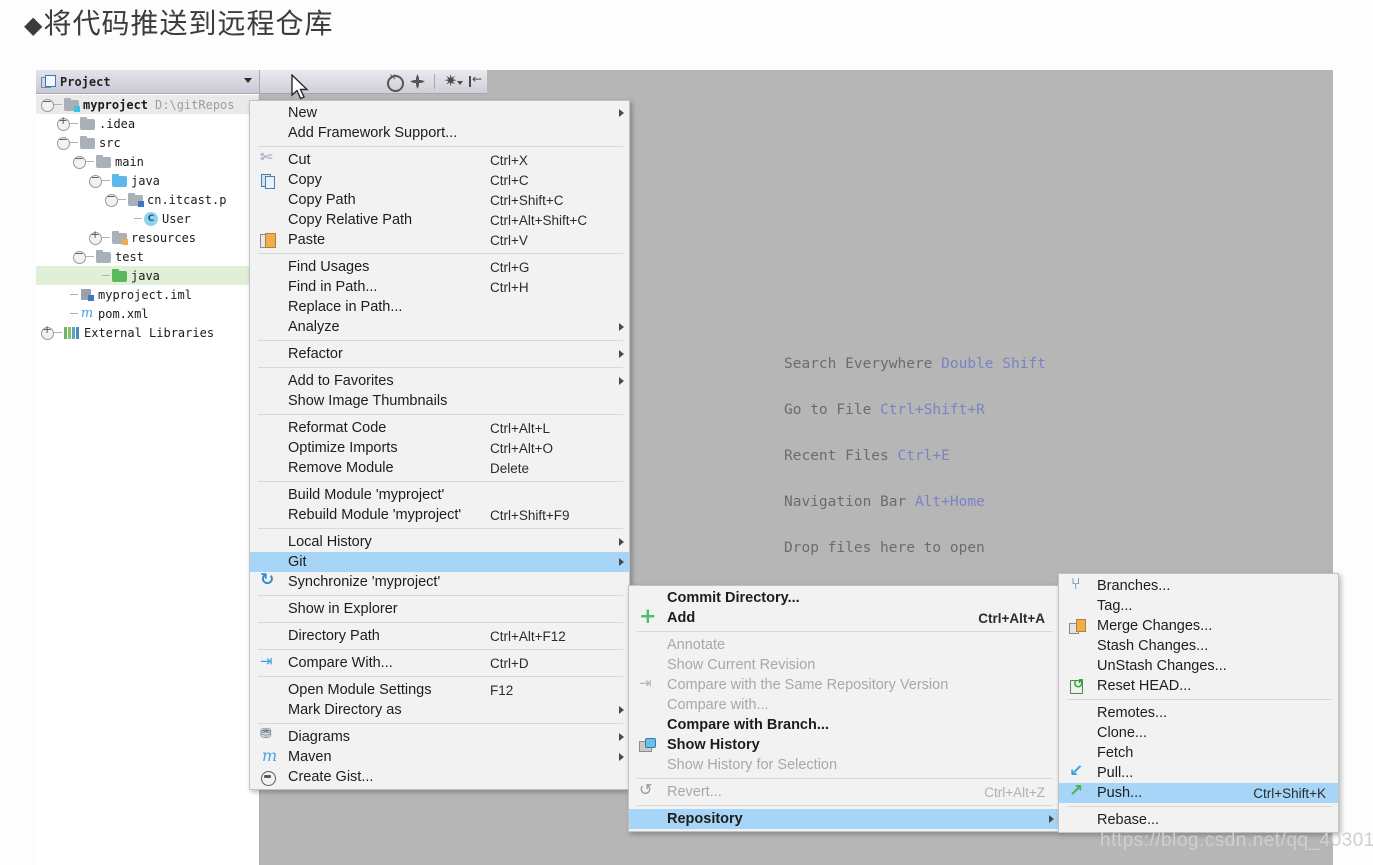 The image size is (1373, 865). Describe the element at coordinates (439, 327) in the screenshot. I see `menu-item-analyze: Analyze` at that location.